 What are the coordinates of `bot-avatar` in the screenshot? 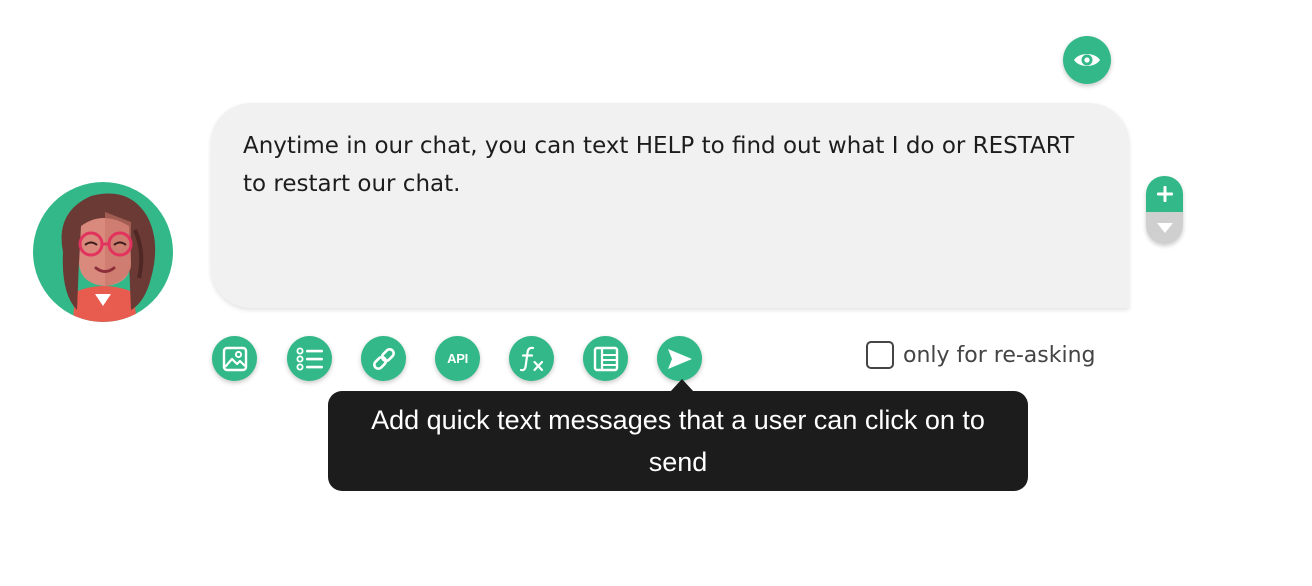 It's located at (103, 252).